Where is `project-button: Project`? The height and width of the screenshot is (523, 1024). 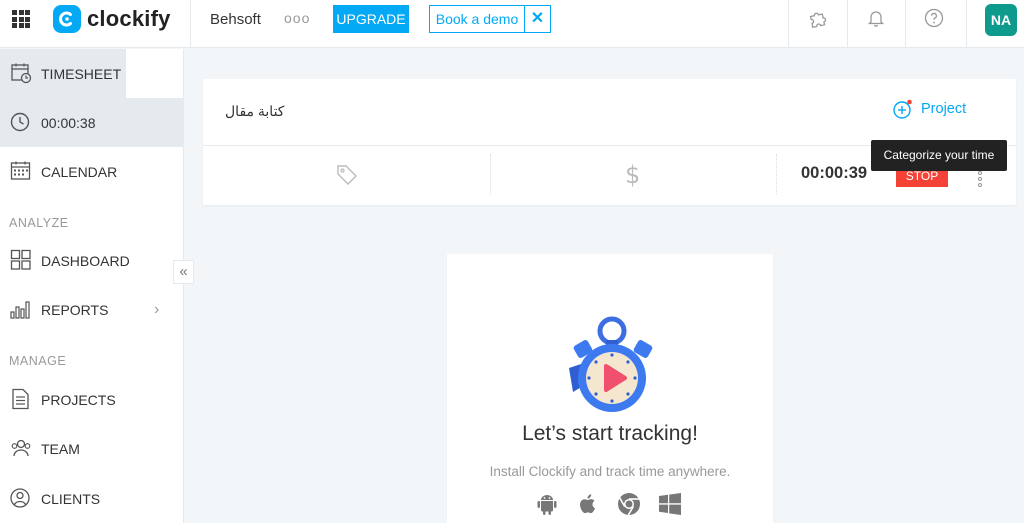 project-button: Project is located at coordinates (929, 109).